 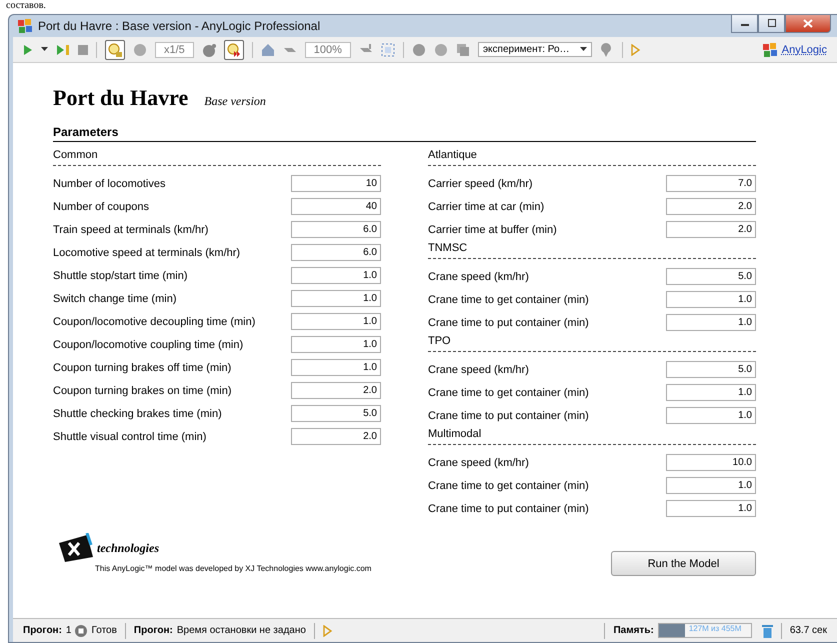 I want to click on logo-text: technologies, so click(x=128, y=548).